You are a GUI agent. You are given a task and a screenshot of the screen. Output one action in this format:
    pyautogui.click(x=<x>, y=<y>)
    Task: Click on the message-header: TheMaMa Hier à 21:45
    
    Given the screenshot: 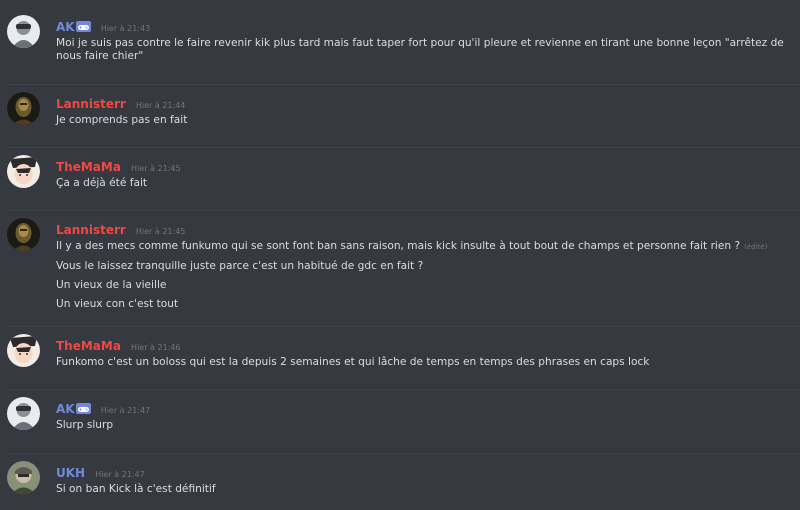 What is the action you would take?
    pyautogui.click(x=118, y=165)
    